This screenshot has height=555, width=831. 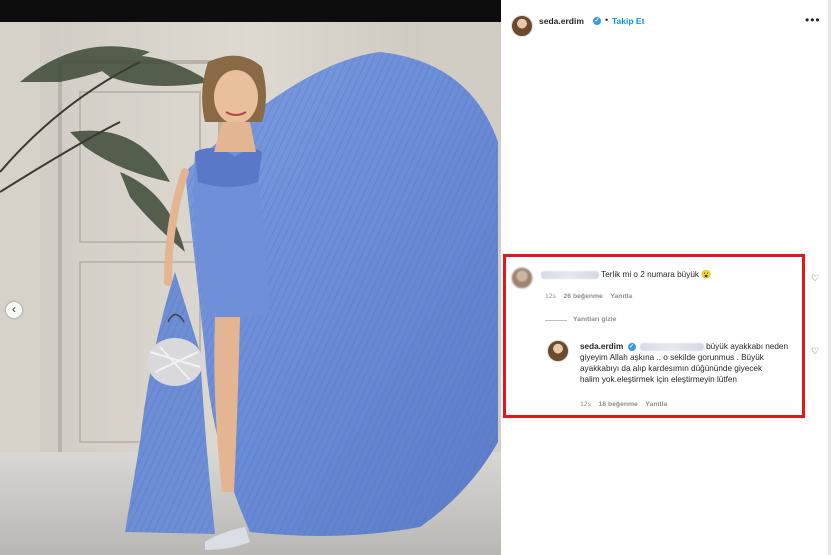 I want to click on post-header: seda.erdim ✓ • Takip Et •••, so click(x=664, y=20).